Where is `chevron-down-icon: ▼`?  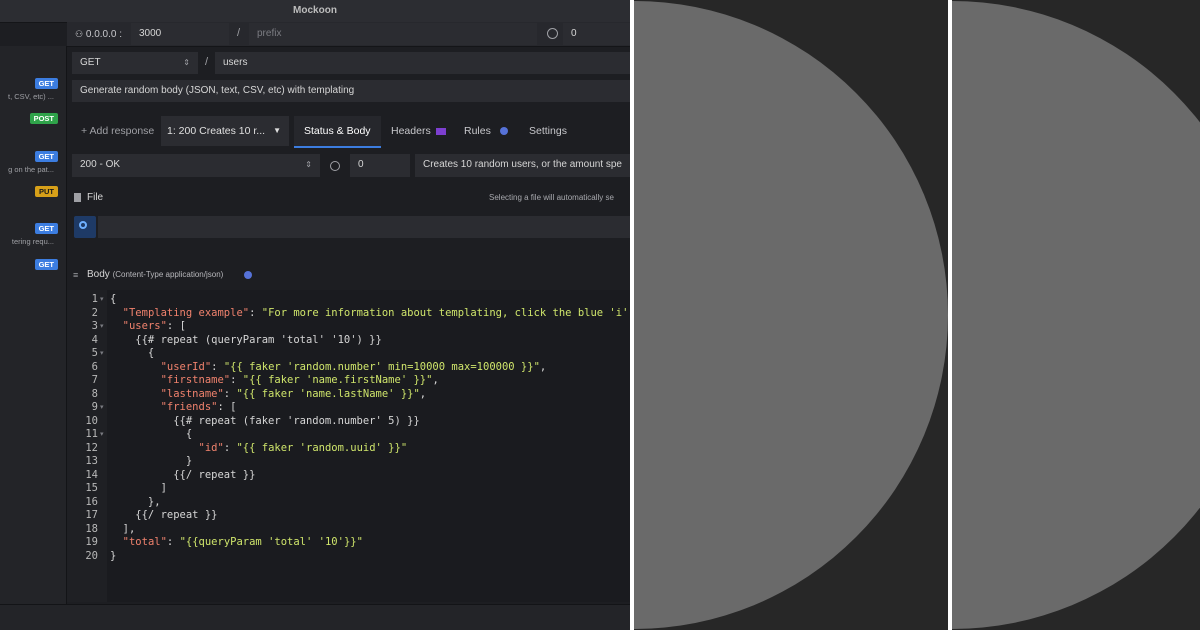
chevron-down-icon: ▼ is located at coordinates (277, 130).